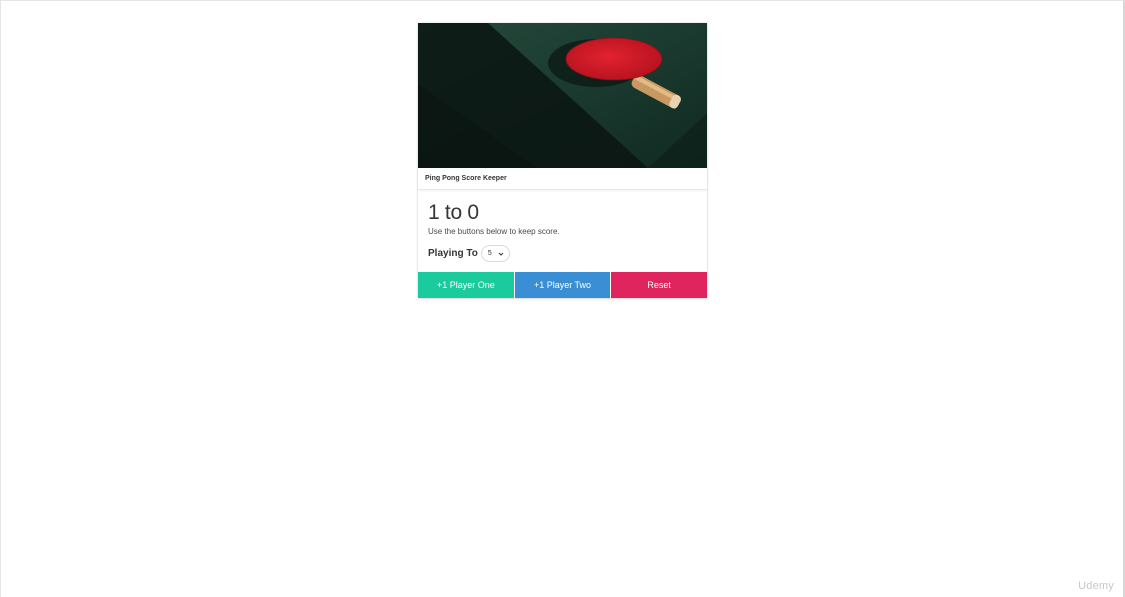 This screenshot has width=1125, height=597. I want to click on playing-to-selected-value: 5, so click(489, 253).